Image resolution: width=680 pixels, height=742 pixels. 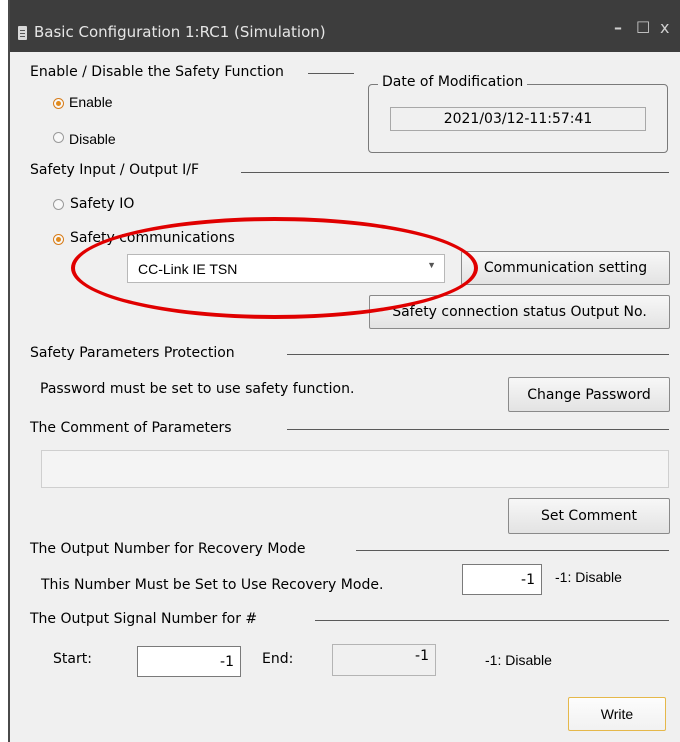 What do you see at coordinates (180, 32) in the screenshot?
I see `window-title: Basic Configuration 1:RC1 (Simulation)` at bounding box center [180, 32].